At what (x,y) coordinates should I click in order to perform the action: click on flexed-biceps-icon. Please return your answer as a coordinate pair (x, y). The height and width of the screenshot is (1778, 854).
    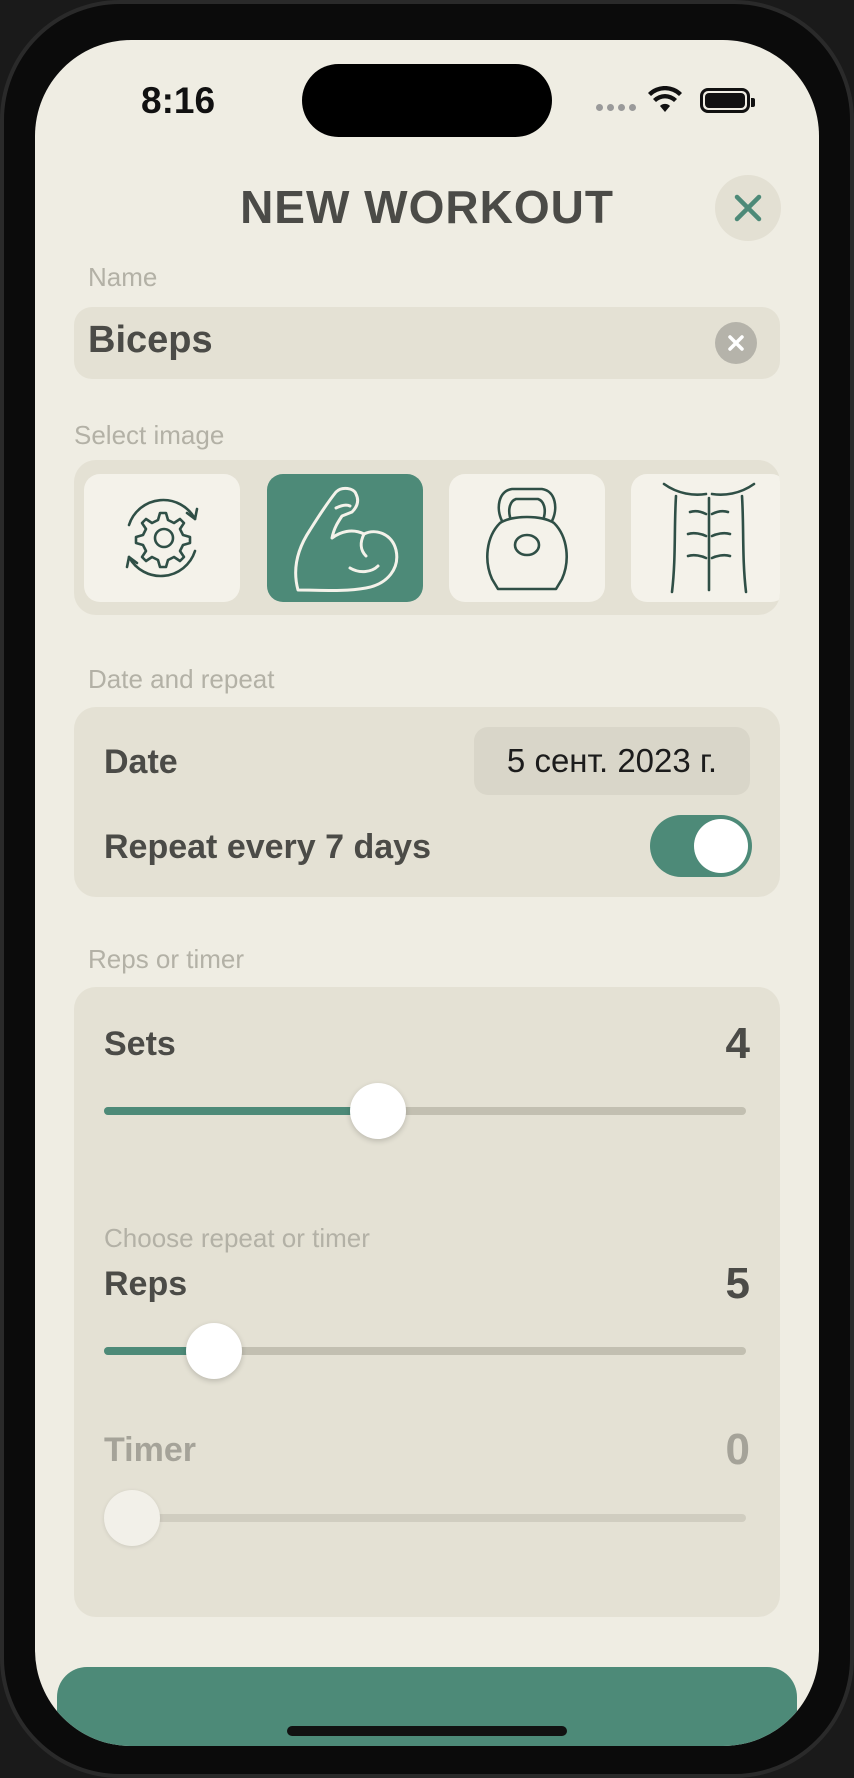
    Looking at the image, I should click on (346, 539).